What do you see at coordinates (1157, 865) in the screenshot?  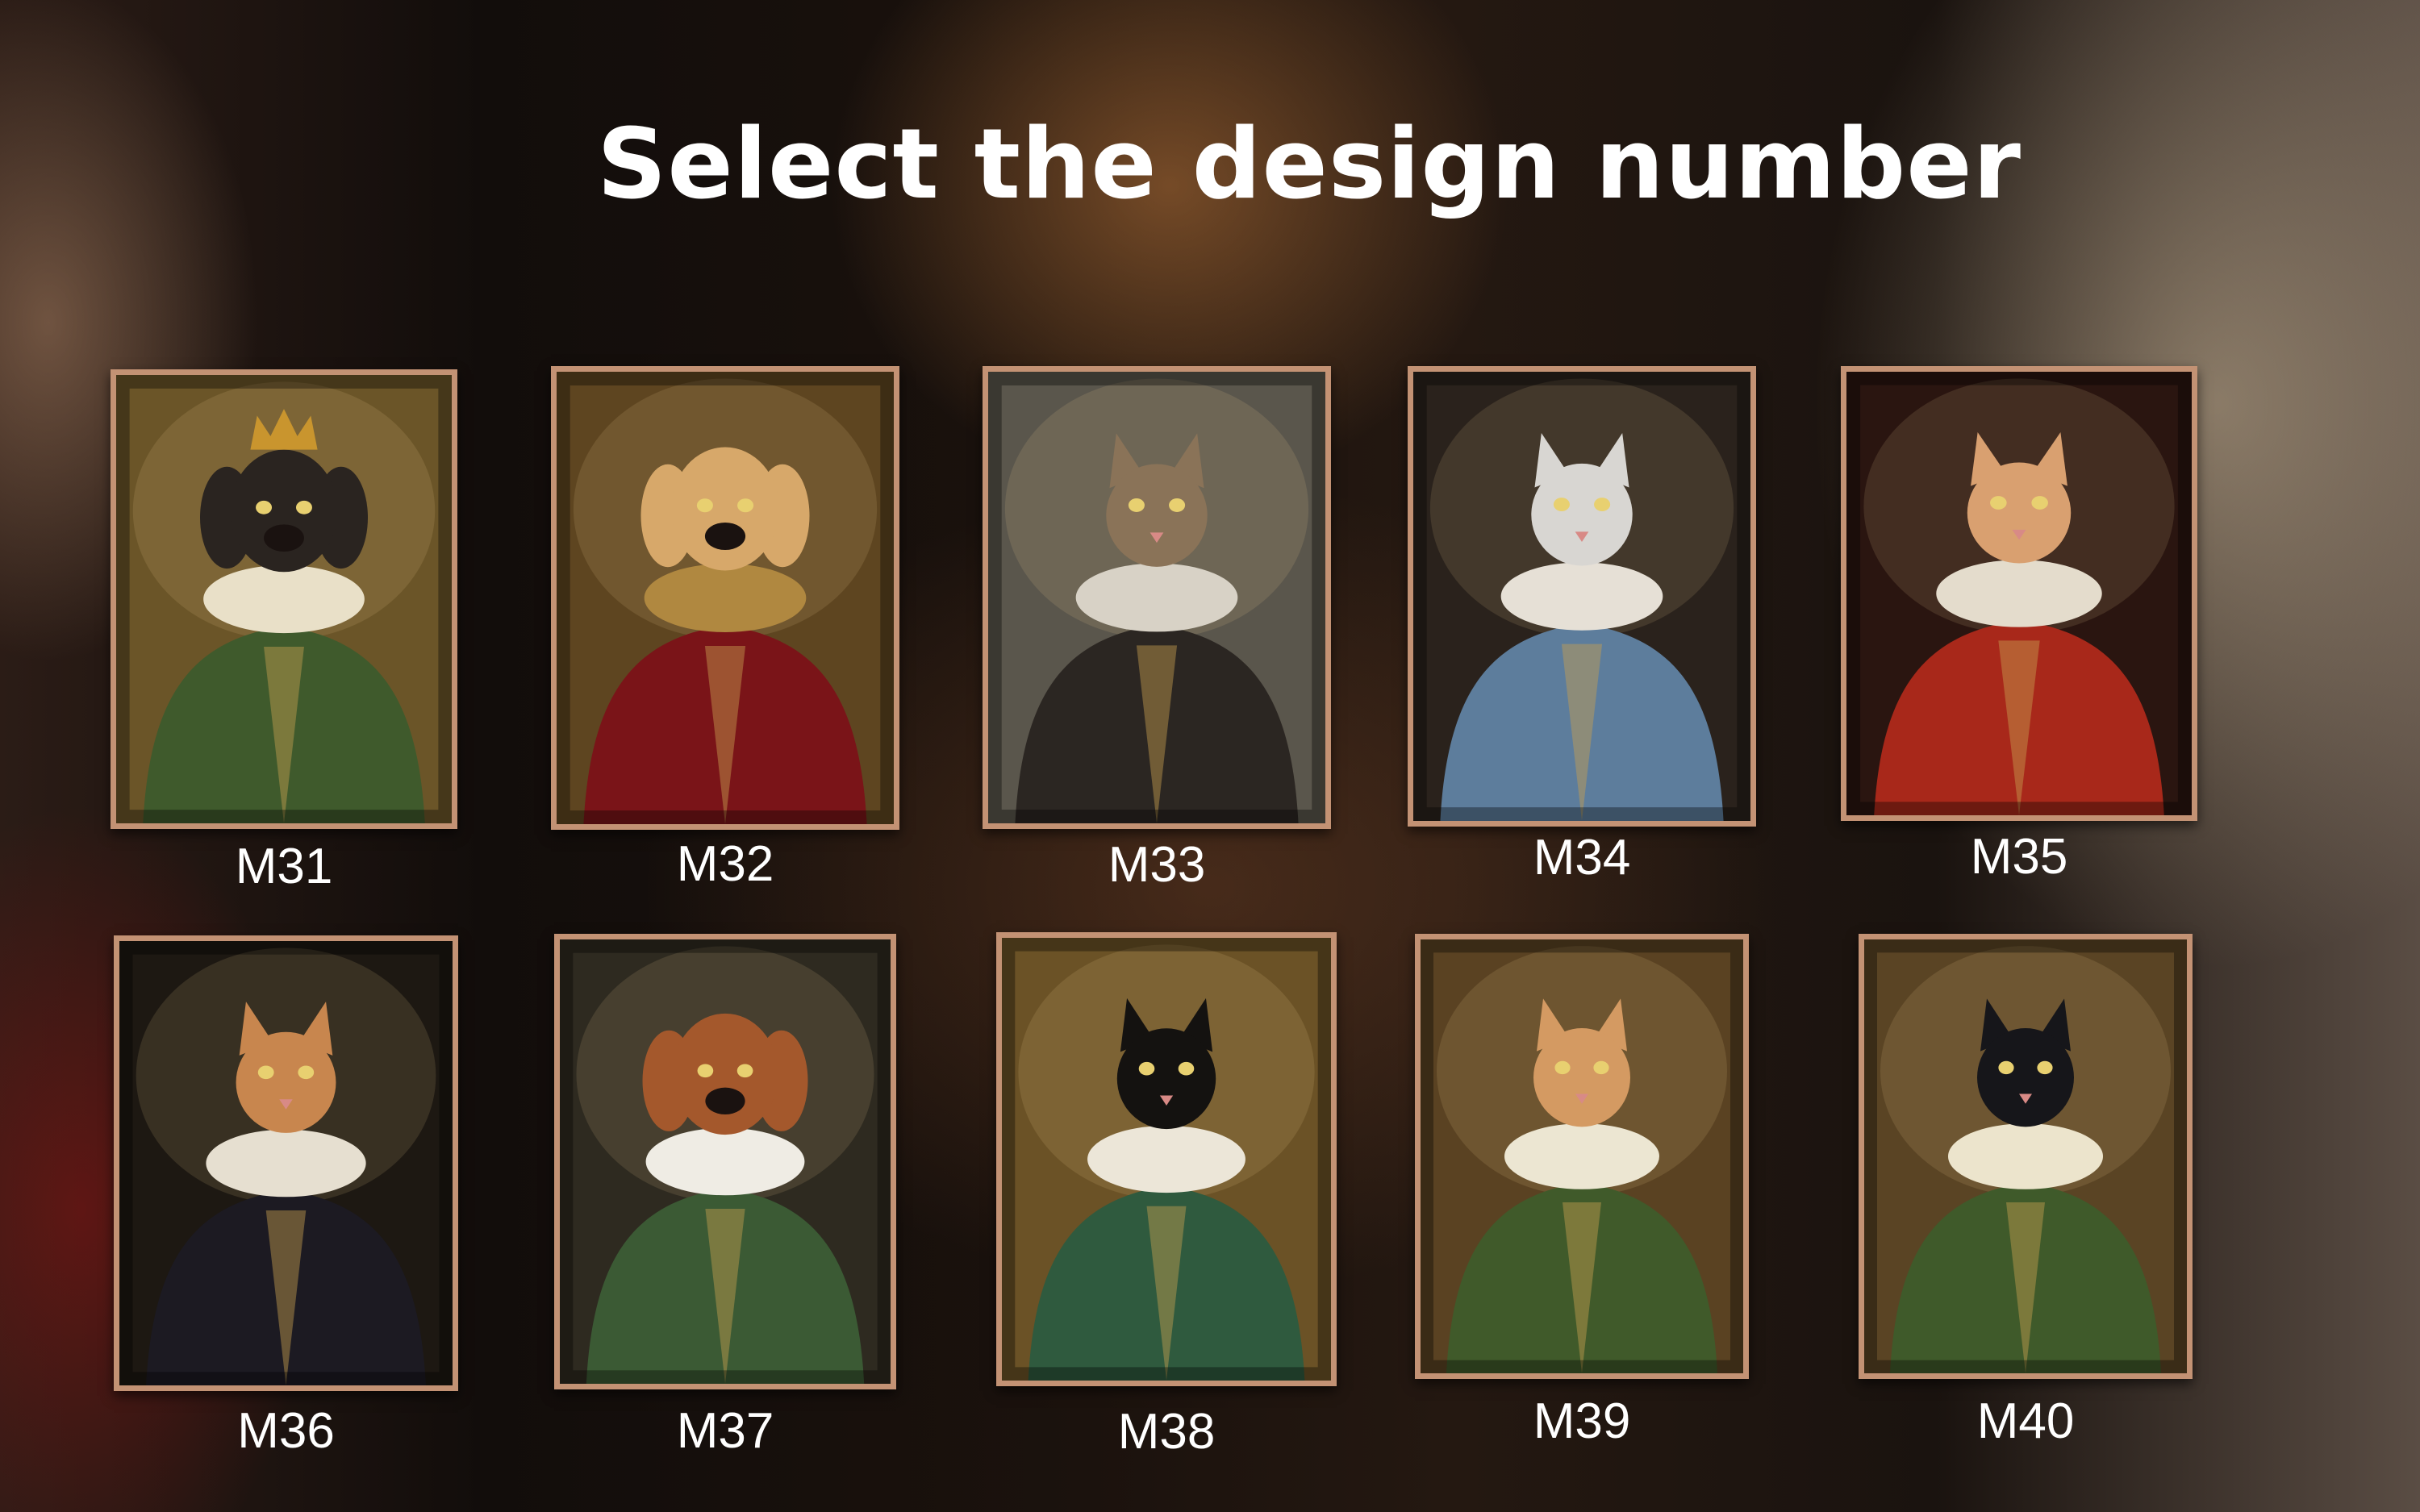 I see `design-label: M33` at bounding box center [1157, 865].